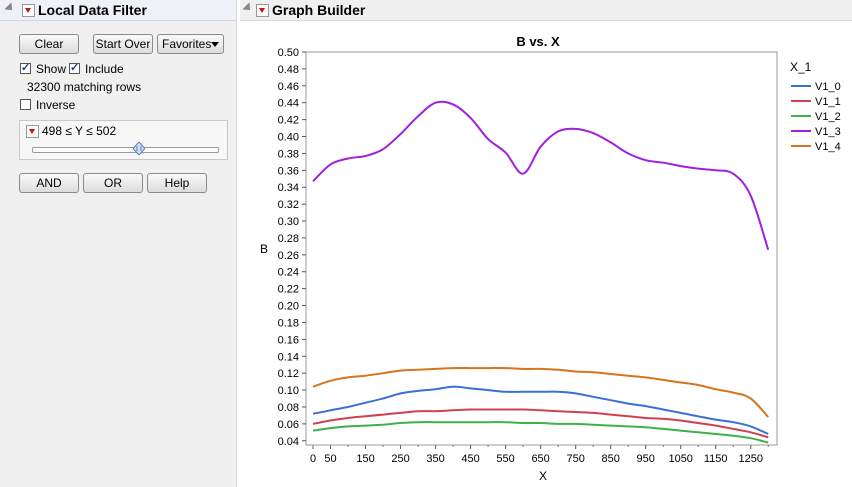 The image size is (852, 487). I want to click on legend-label: V1_3, so click(828, 132).